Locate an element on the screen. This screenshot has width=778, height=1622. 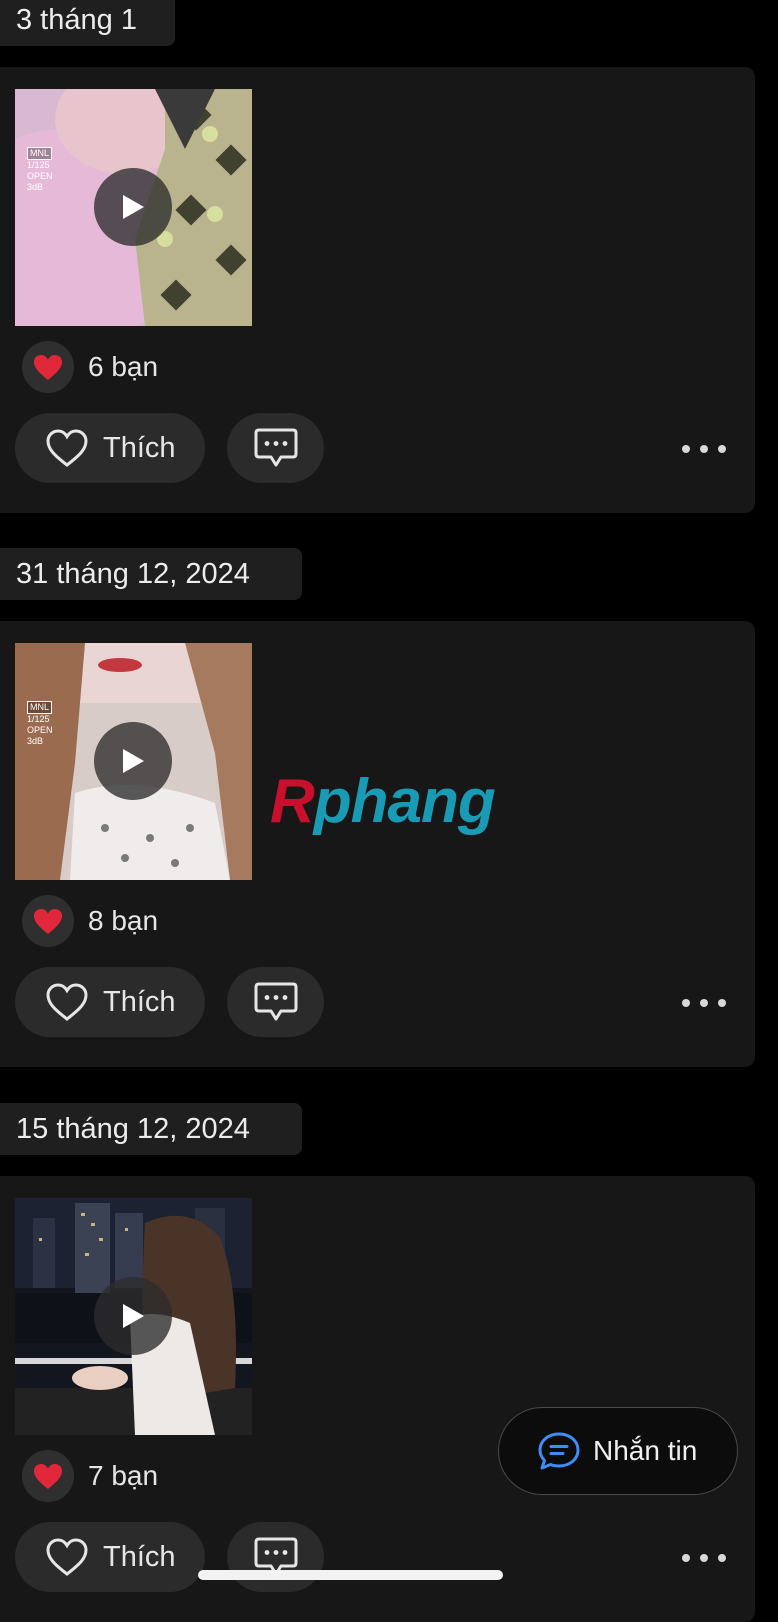
watermark-rest: phang is located at coordinates (404, 801).